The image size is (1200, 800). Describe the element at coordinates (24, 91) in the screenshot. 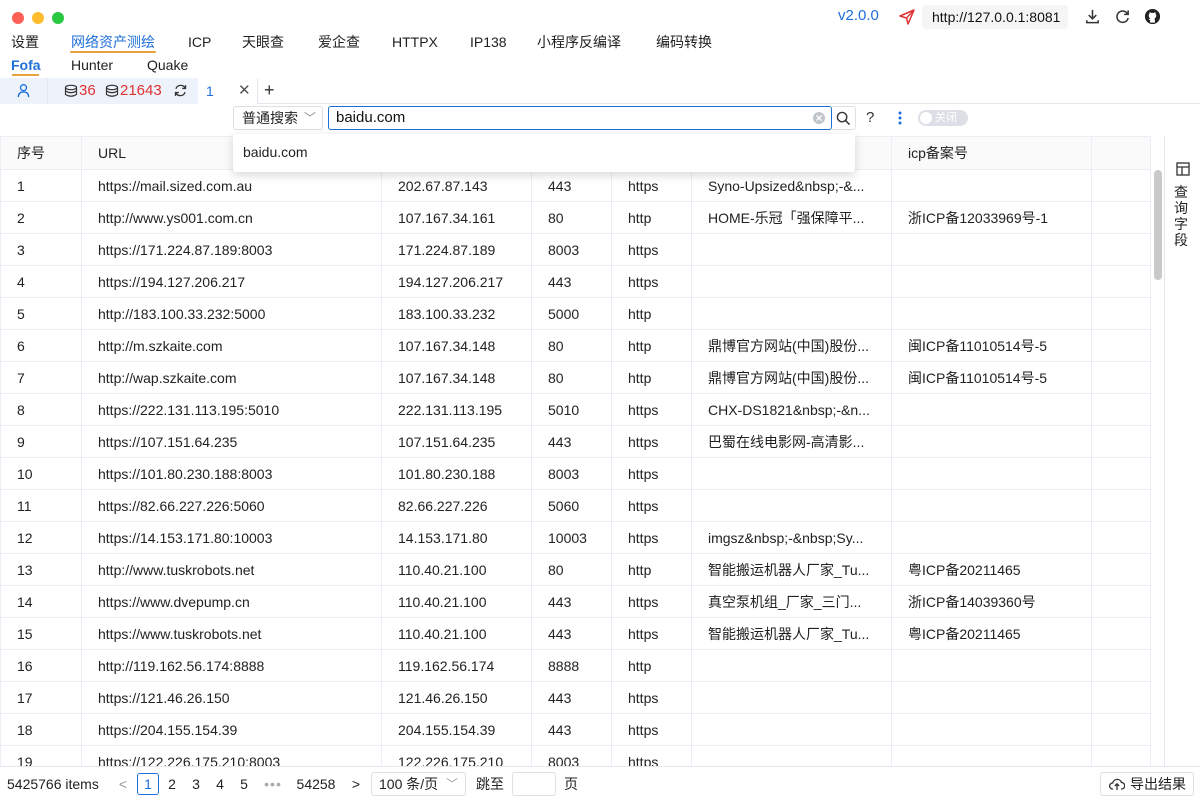

I see `user-tab` at that location.